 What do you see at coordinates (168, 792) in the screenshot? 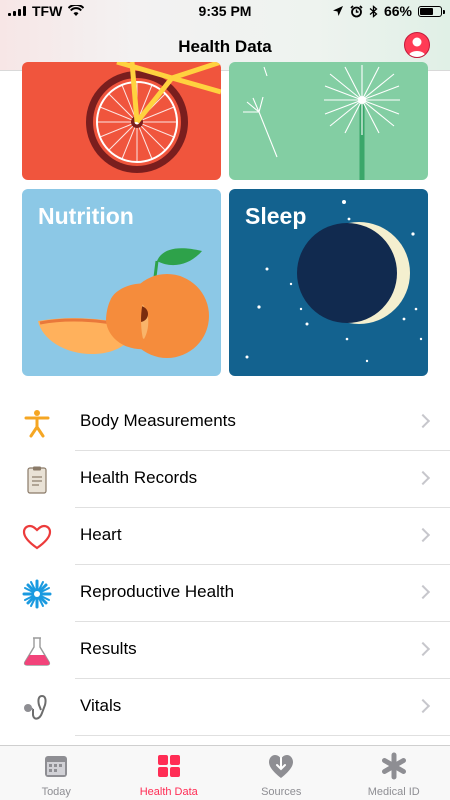
I see `tab-label: Health Data` at bounding box center [168, 792].